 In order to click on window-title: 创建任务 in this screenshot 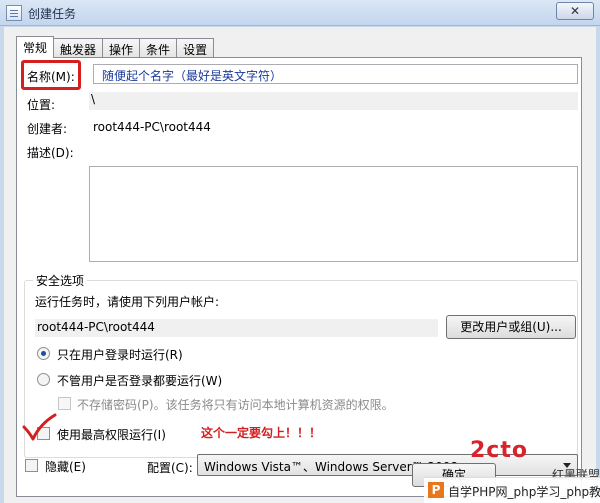, I will do `click(52, 14)`.